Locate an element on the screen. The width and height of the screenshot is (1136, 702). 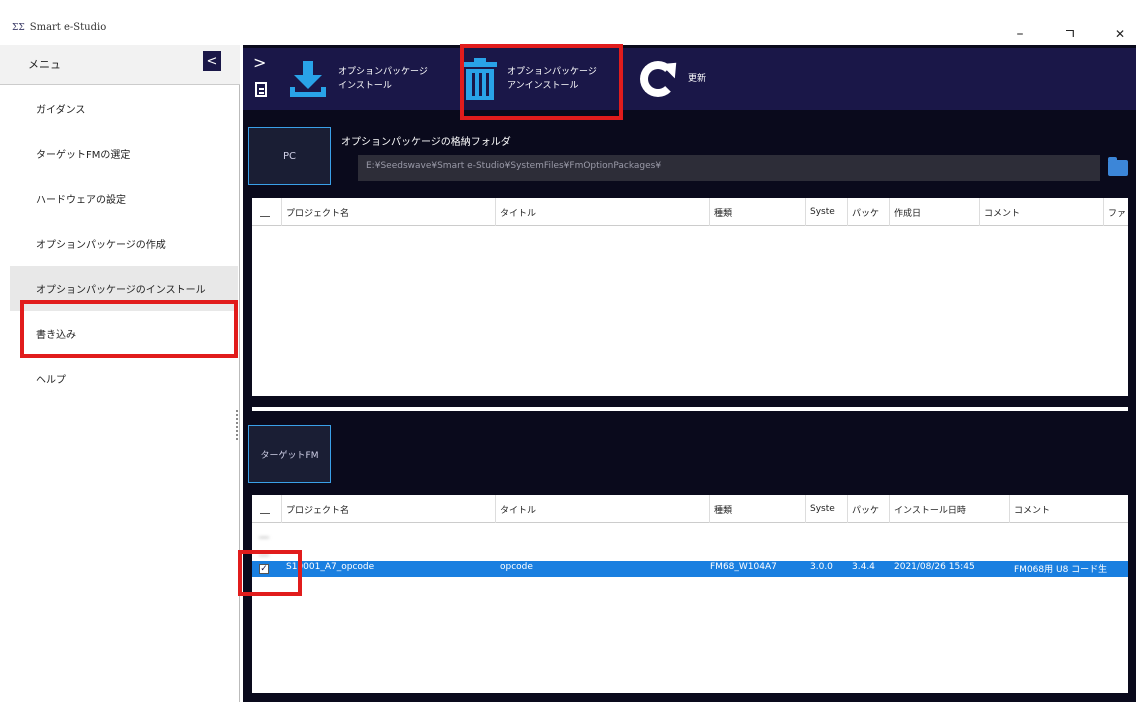
sidebar-item-label: ガイダンス is located at coordinates (61, 110).